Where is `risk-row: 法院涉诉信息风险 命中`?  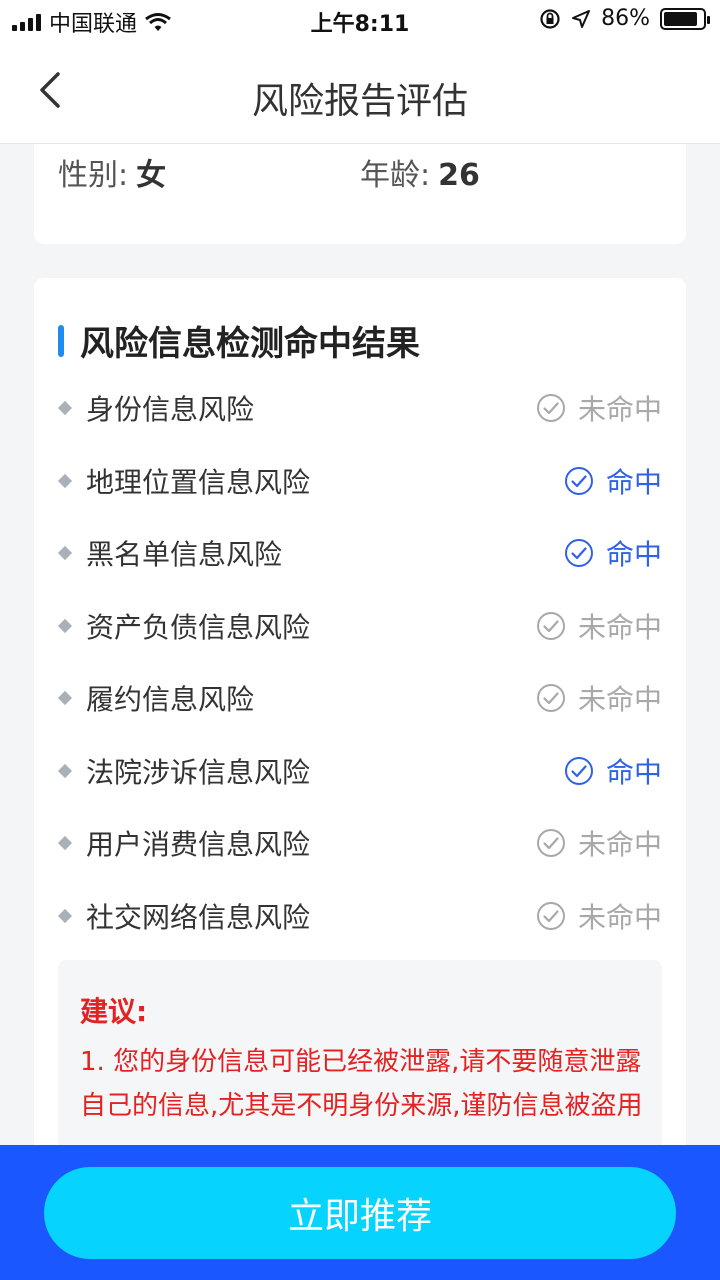
risk-row: 法院涉诉信息风险 命中 is located at coordinates (359, 771).